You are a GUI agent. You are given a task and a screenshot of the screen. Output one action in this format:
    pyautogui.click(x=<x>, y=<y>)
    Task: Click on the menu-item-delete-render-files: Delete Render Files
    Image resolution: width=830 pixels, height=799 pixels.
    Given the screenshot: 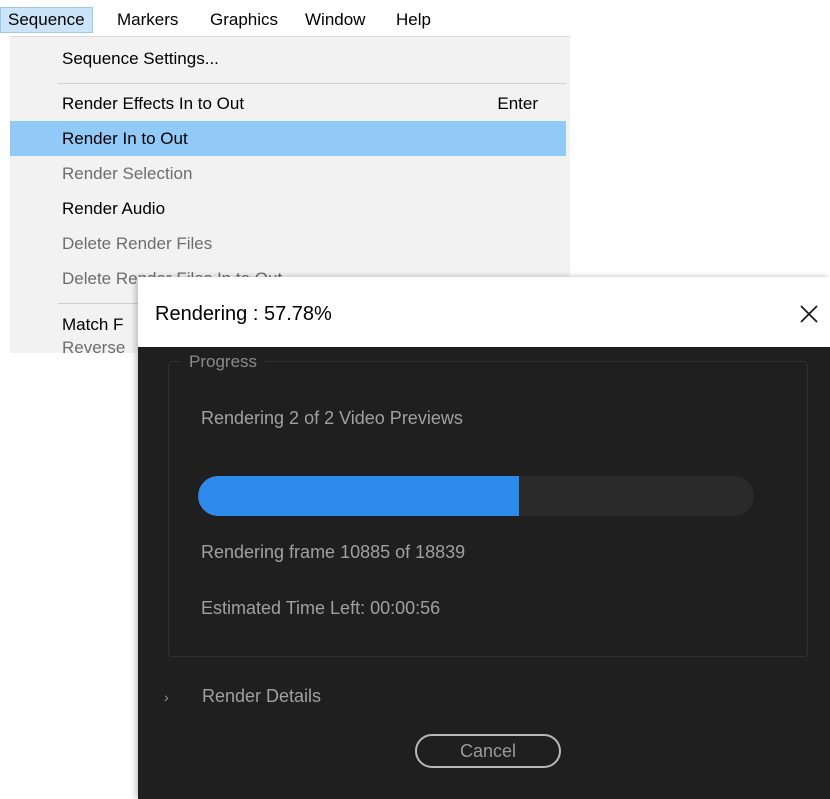 What is the action you would take?
    pyautogui.click(x=288, y=243)
    